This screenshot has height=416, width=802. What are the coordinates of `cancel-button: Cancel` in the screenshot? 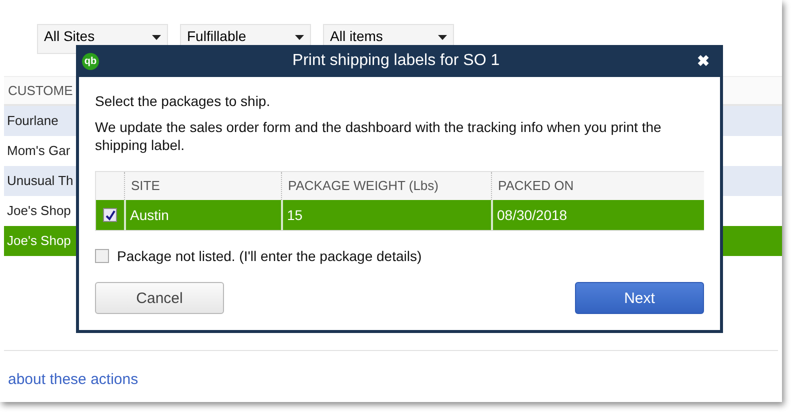 It's located at (159, 298).